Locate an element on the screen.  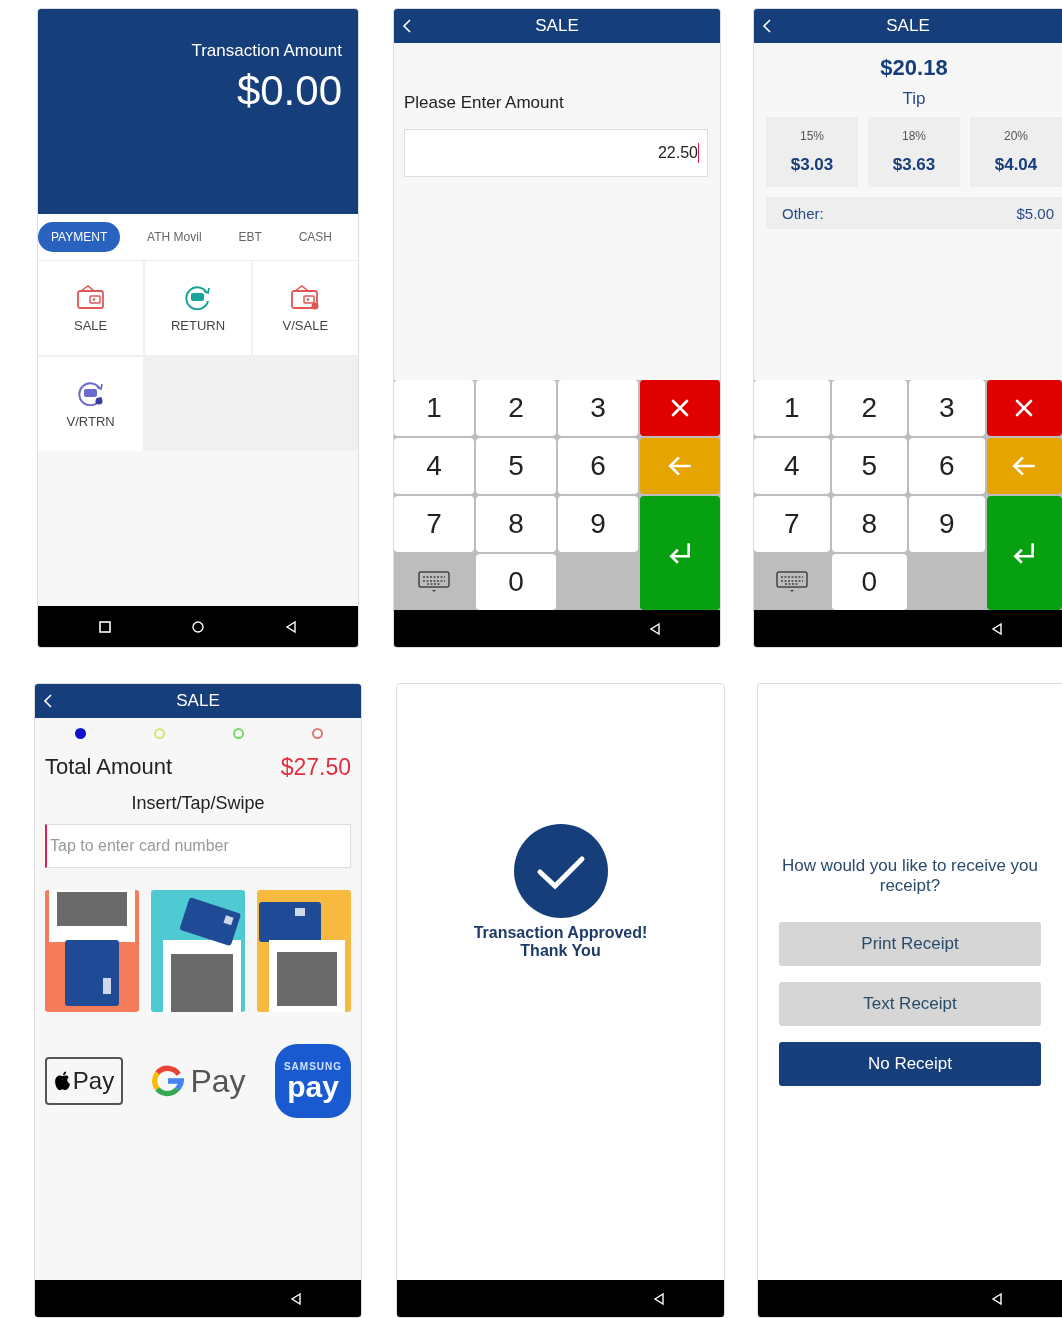
check-circle-icon is located at coordinates (560, 871).